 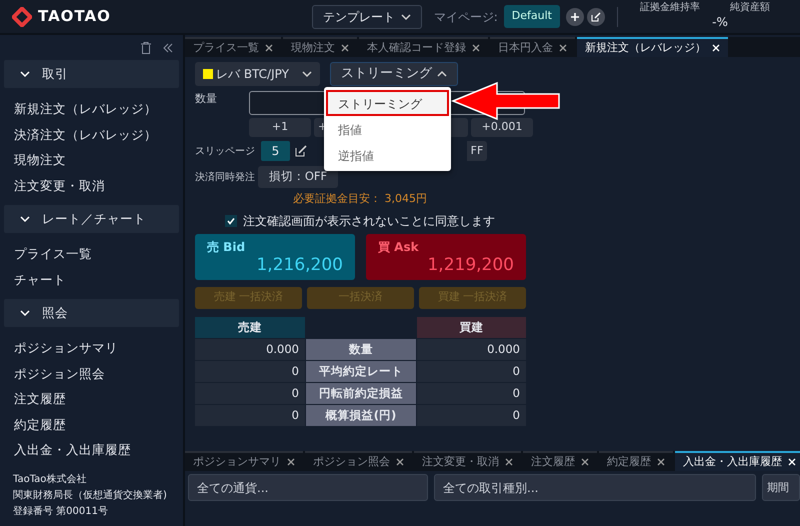 What do you see at coordinates (442, 74) in the screenshot?
I see `chevron-up-icon` at bounding box center [442, 74].